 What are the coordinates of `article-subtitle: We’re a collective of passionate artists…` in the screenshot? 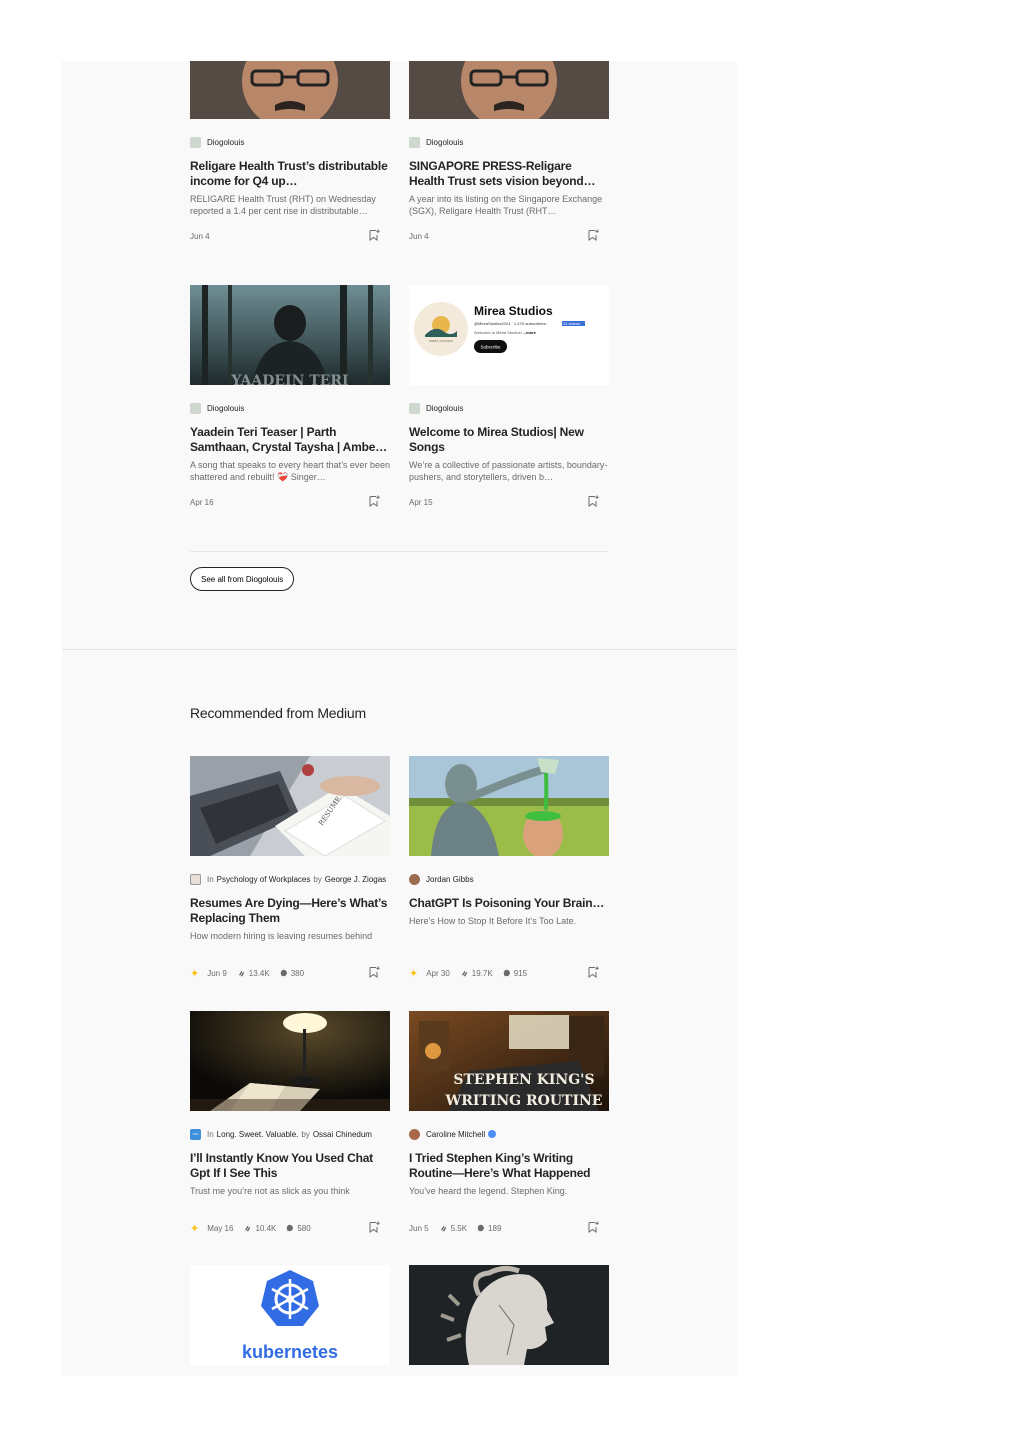 It's located at (509, 471).